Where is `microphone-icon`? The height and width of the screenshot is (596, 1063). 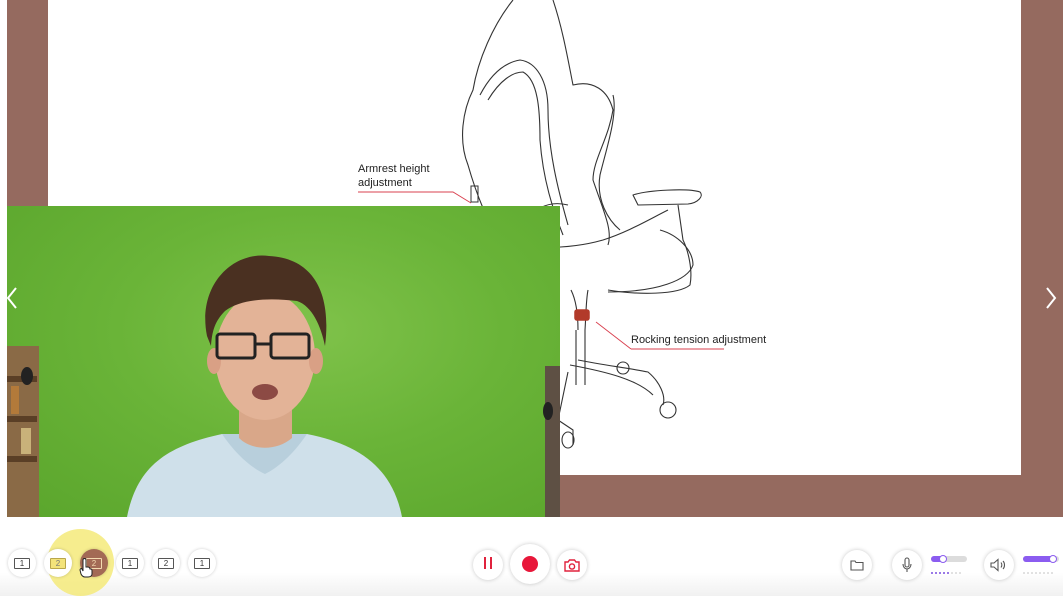 microphone-icon is located at coordinates (907, 564).